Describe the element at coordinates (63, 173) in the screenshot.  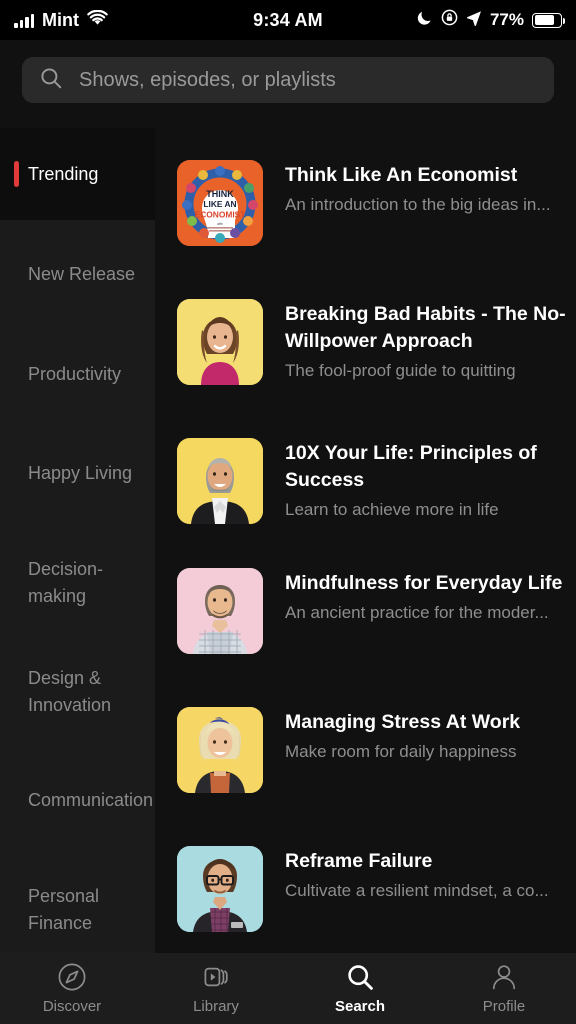
I see `sidebar-item-label: Trending` at that location.